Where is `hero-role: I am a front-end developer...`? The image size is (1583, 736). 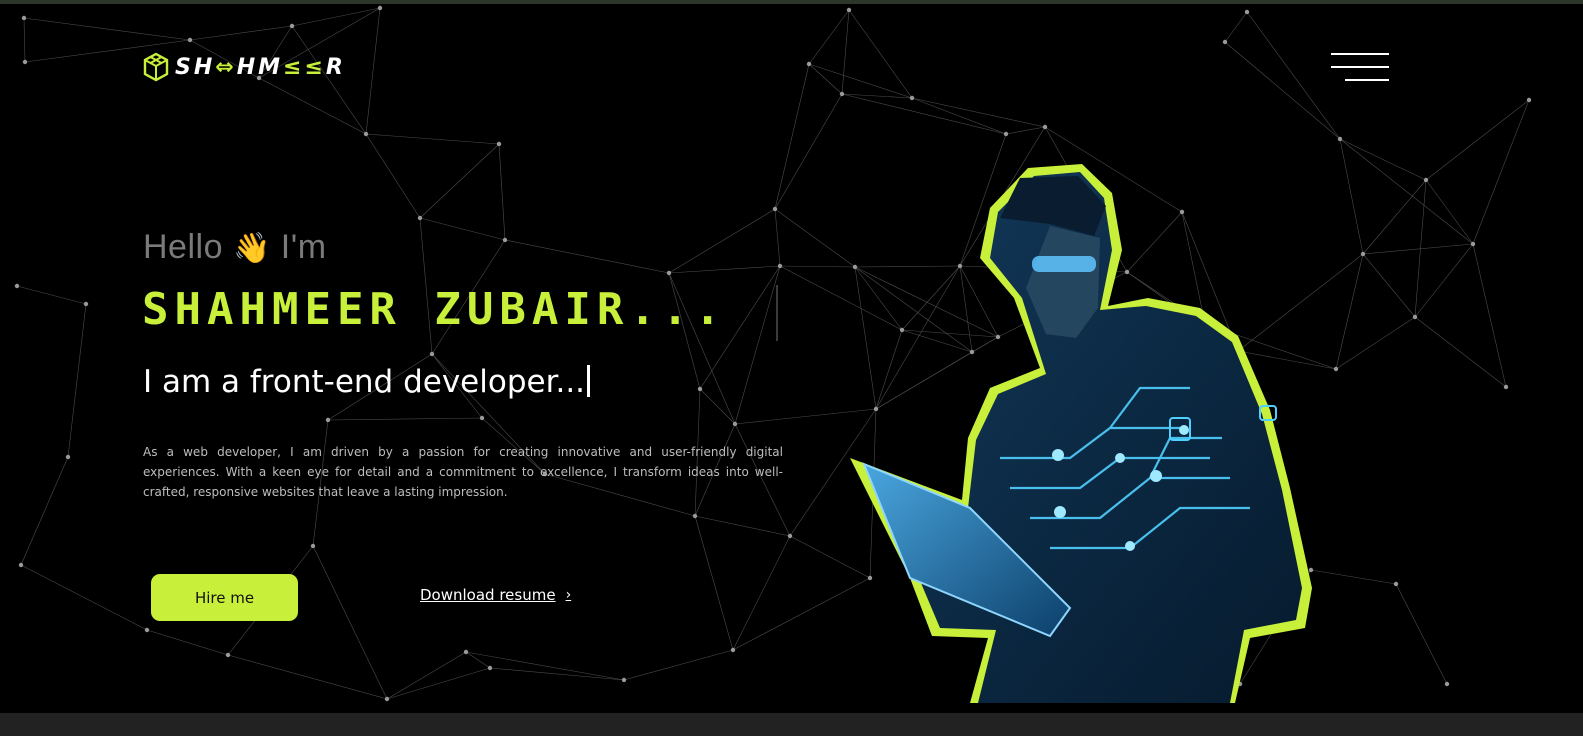
hero-role: I am a front-end developer... is located at coordinates (367, 382).